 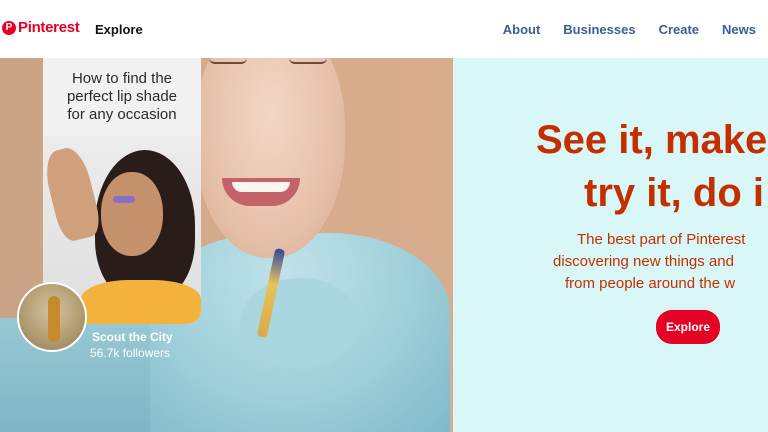 I want to click on pin-title-line: How to find the, so click(x=122, y=78).